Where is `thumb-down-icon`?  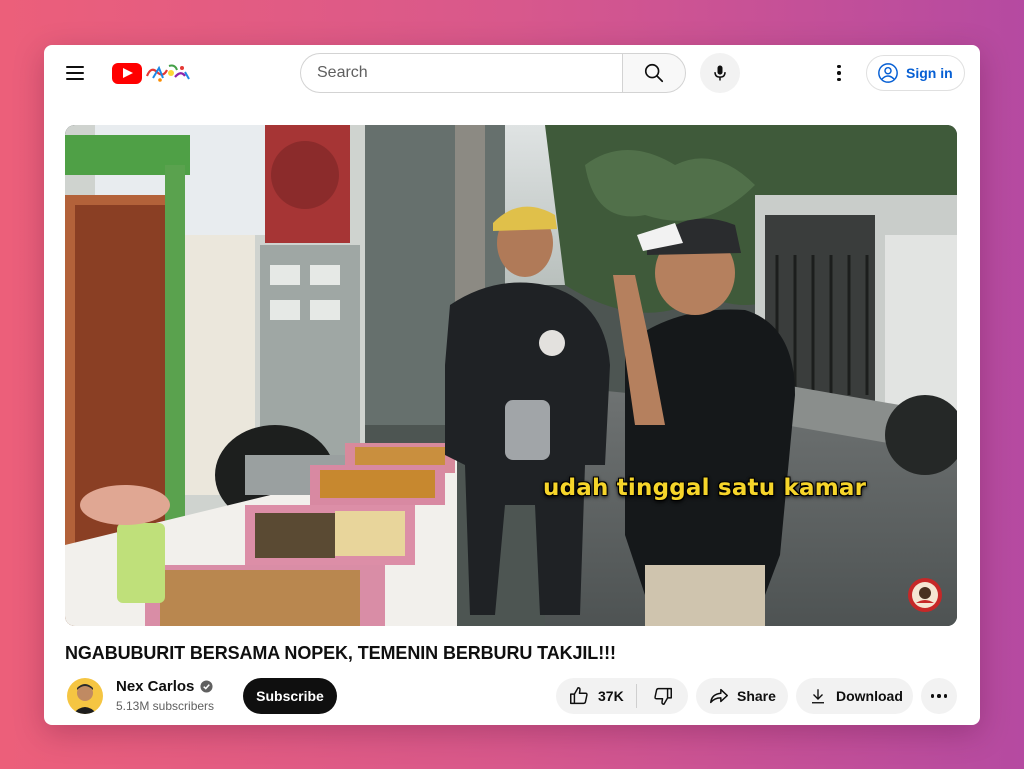
thumb-down-icon is located at coordinates (662, 696).